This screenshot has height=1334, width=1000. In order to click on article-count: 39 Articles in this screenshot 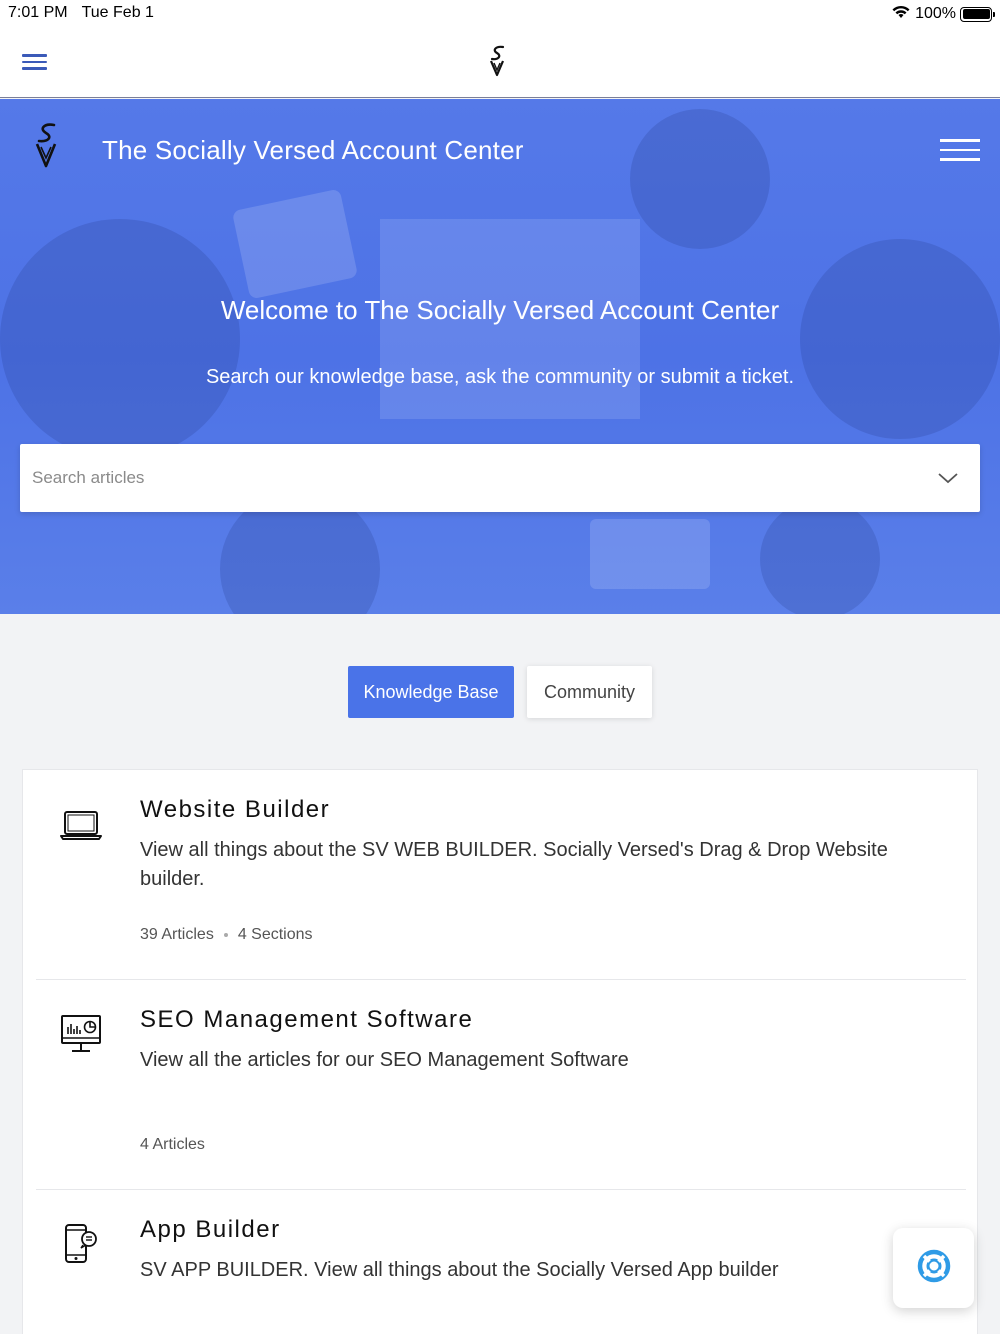, I will do `click(177, 934)`.